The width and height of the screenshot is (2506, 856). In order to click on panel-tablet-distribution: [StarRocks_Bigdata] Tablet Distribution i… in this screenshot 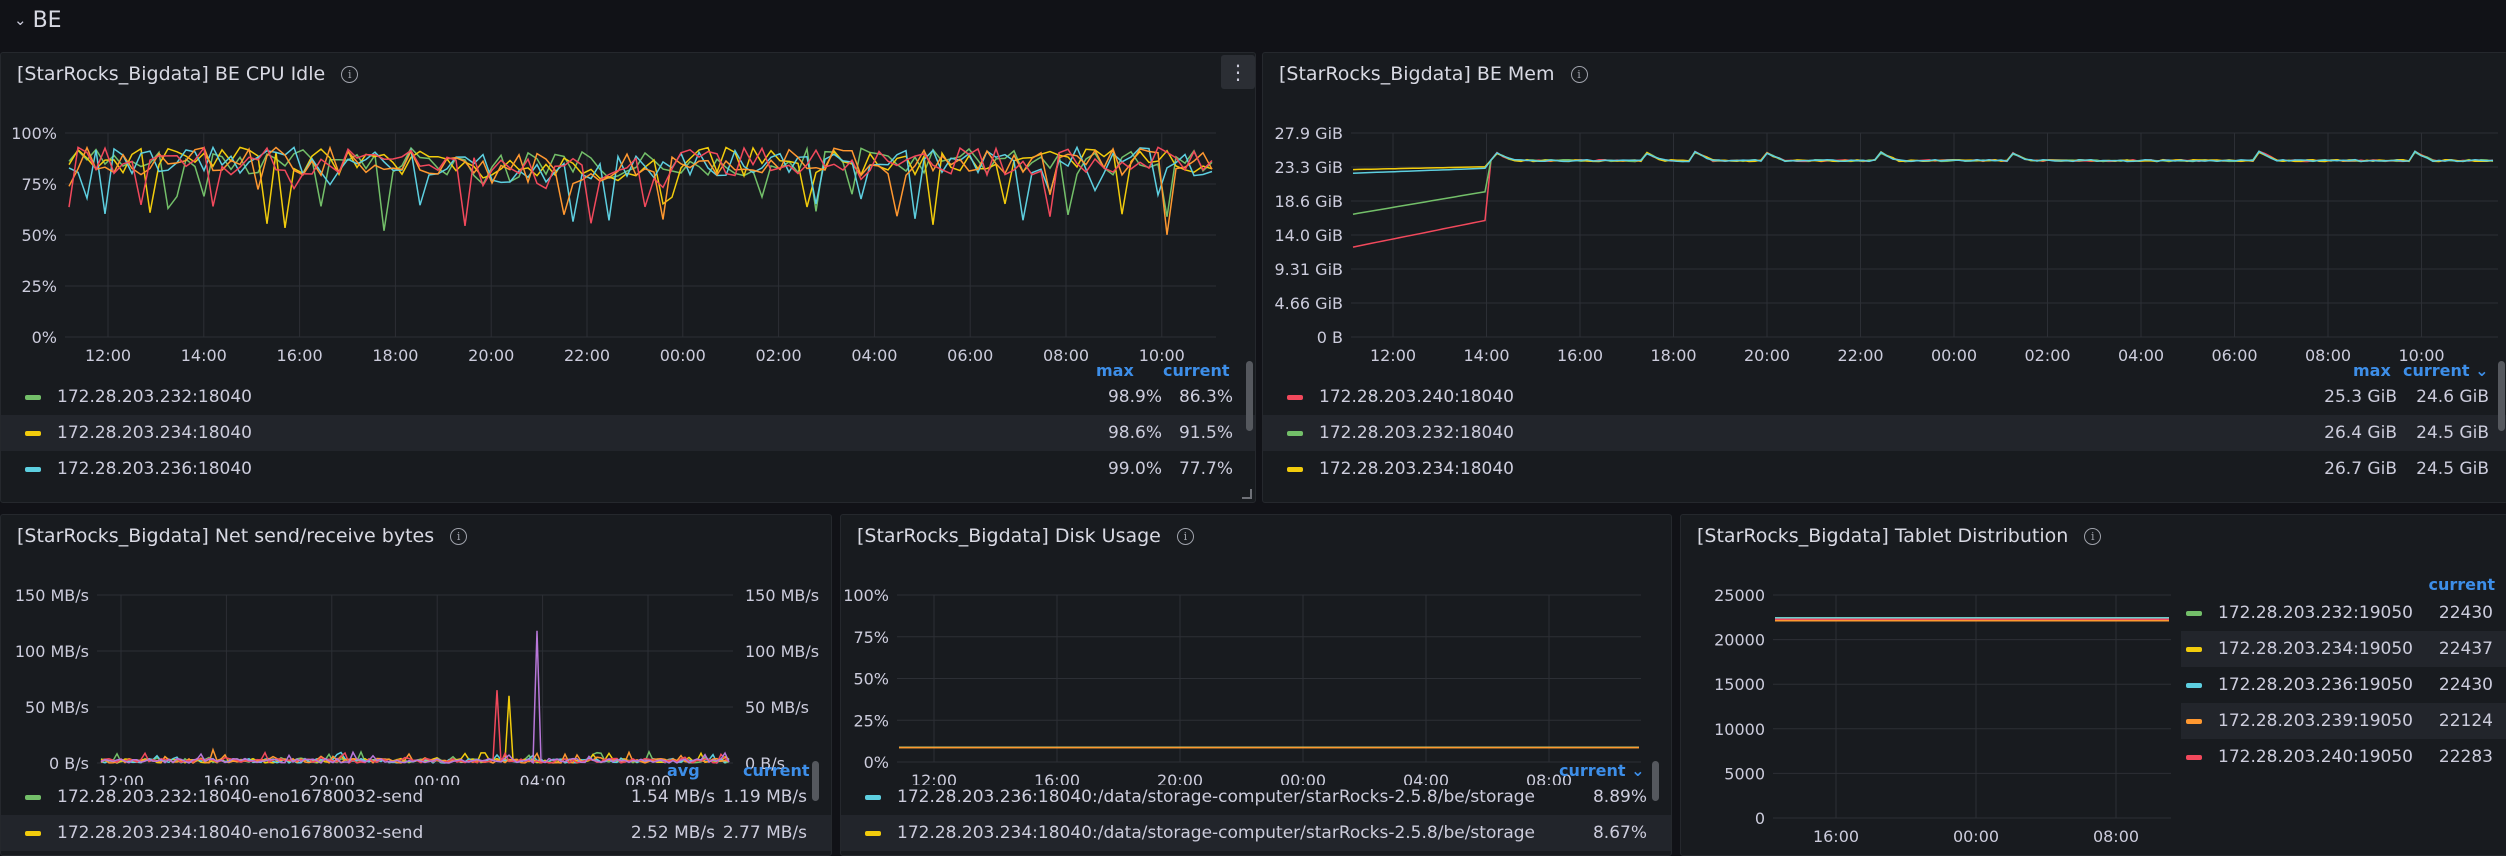, I will do `click(2093, 685)`.